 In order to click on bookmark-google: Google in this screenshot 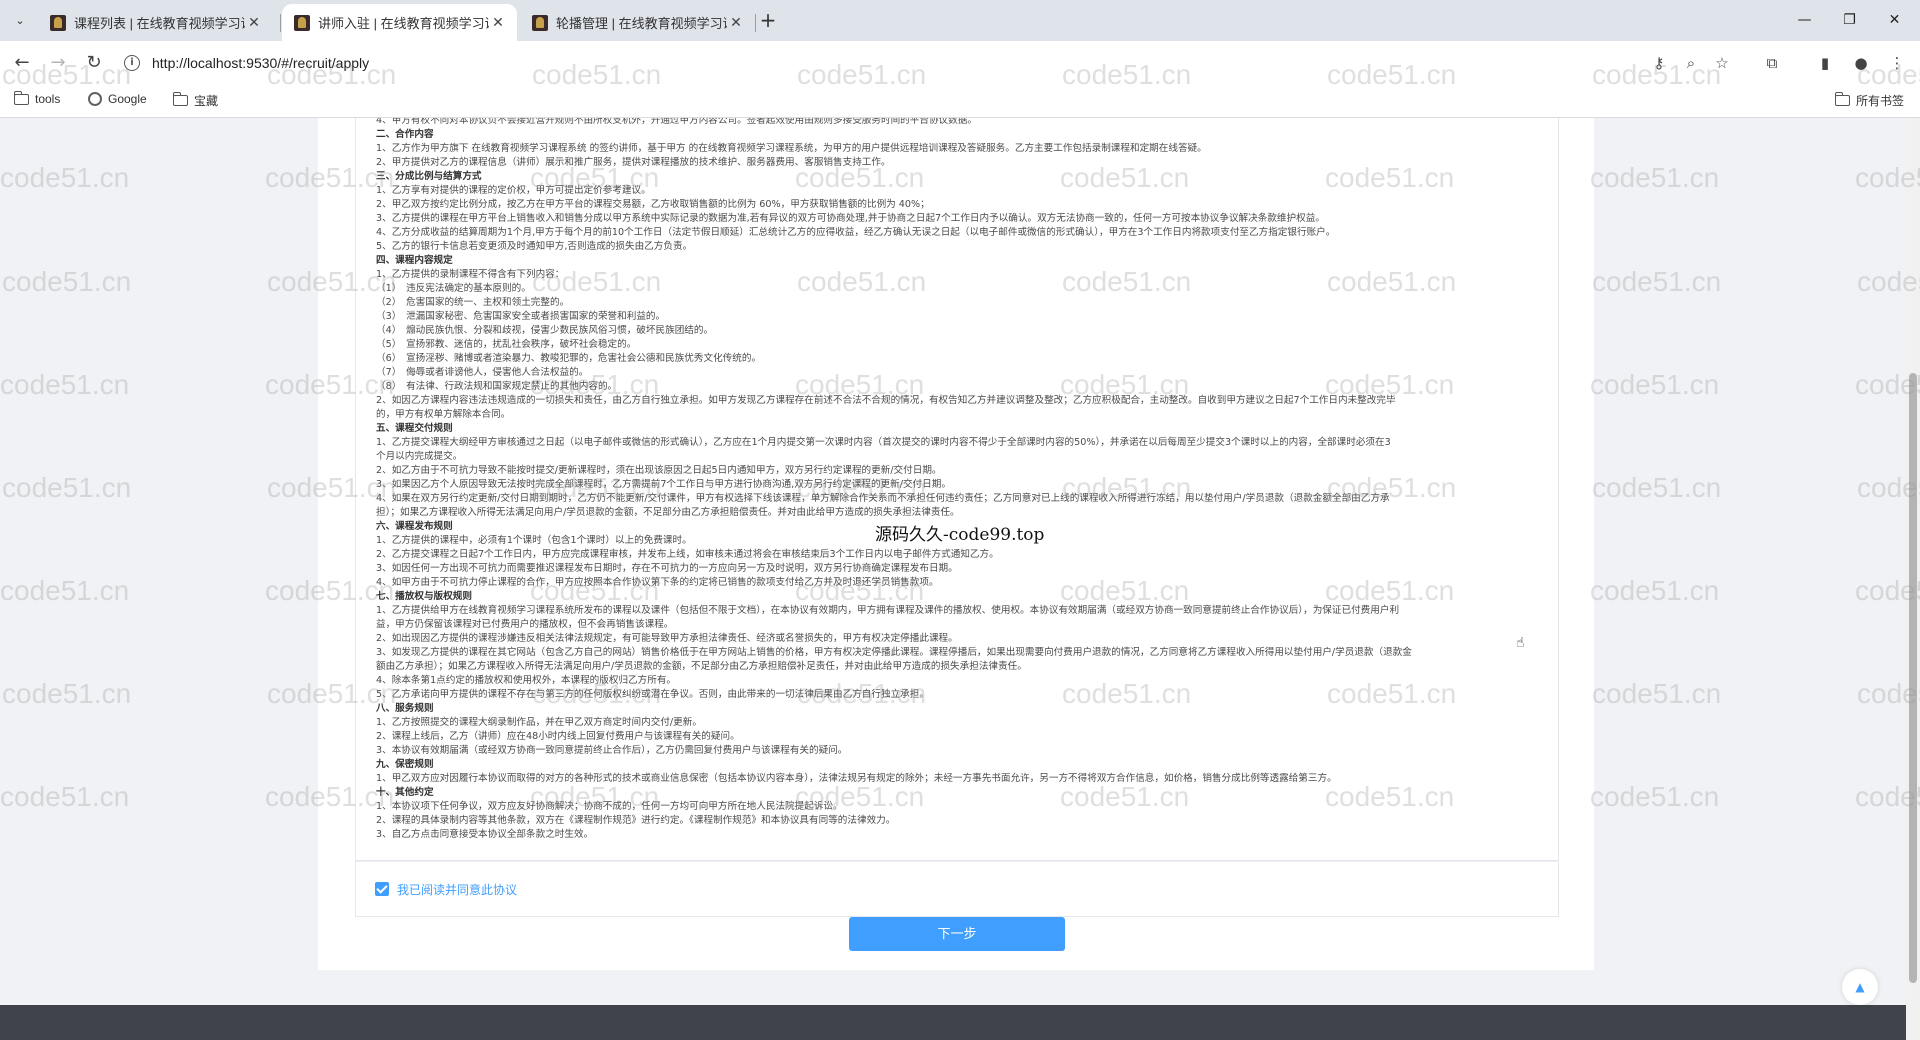, I will do `click(117, 99)`.